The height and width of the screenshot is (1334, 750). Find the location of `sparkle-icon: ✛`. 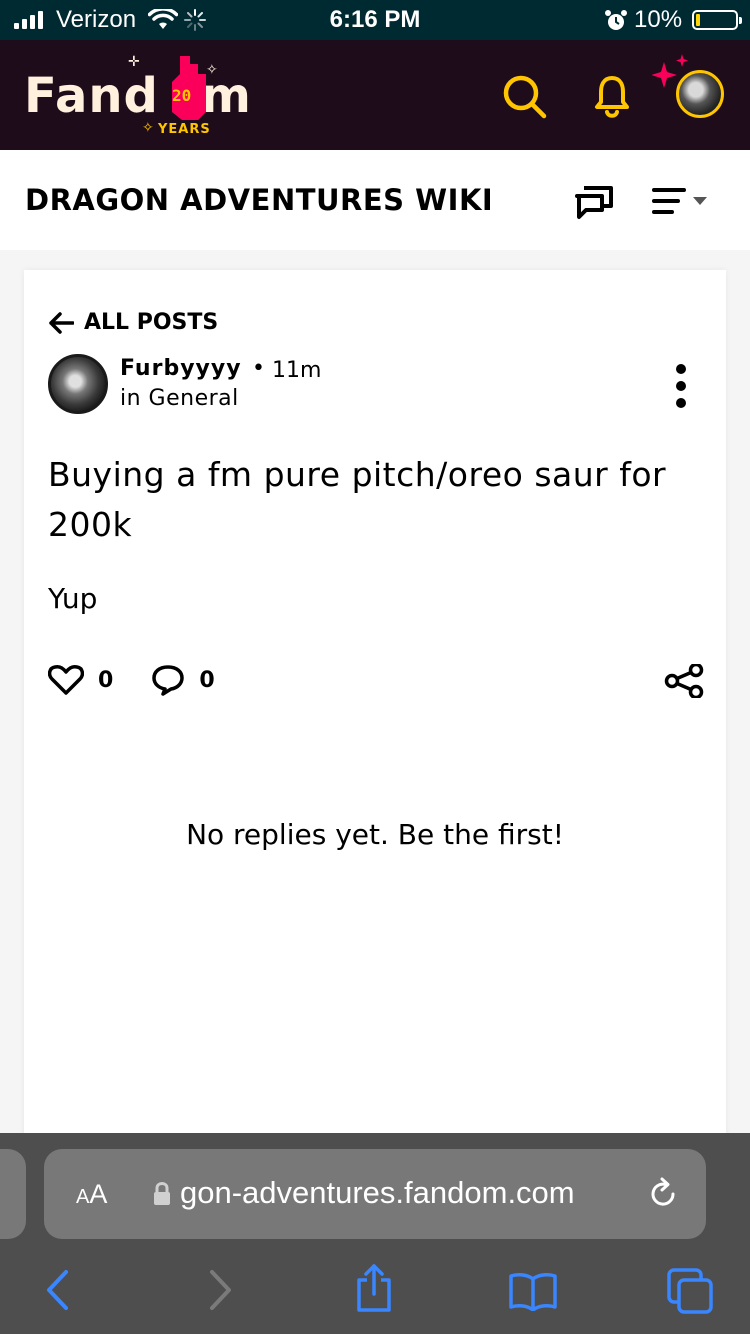

sparkle-icon: ✛ is located at coordinates (134, 62).